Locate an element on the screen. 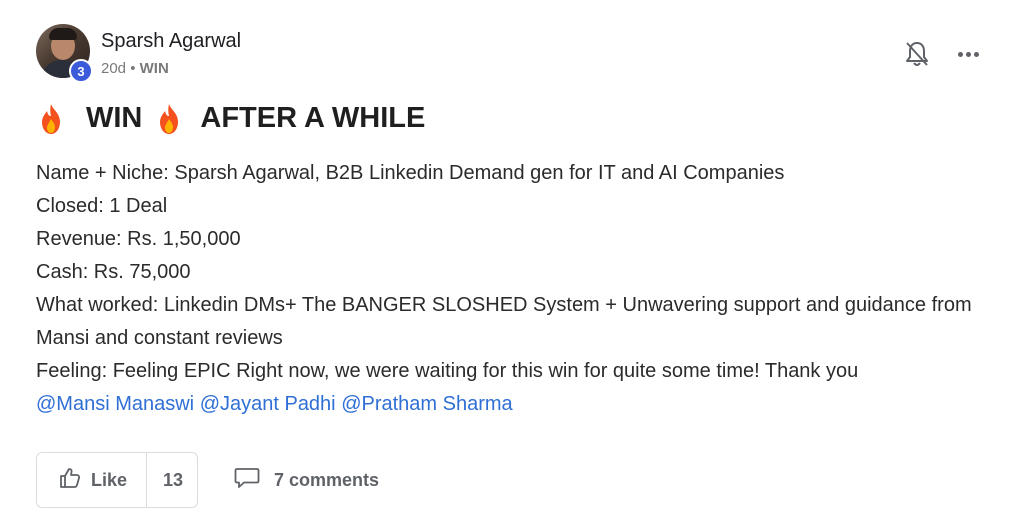 The image size is (1024, 512). like-button: Like is located at coordinates (92, 480).